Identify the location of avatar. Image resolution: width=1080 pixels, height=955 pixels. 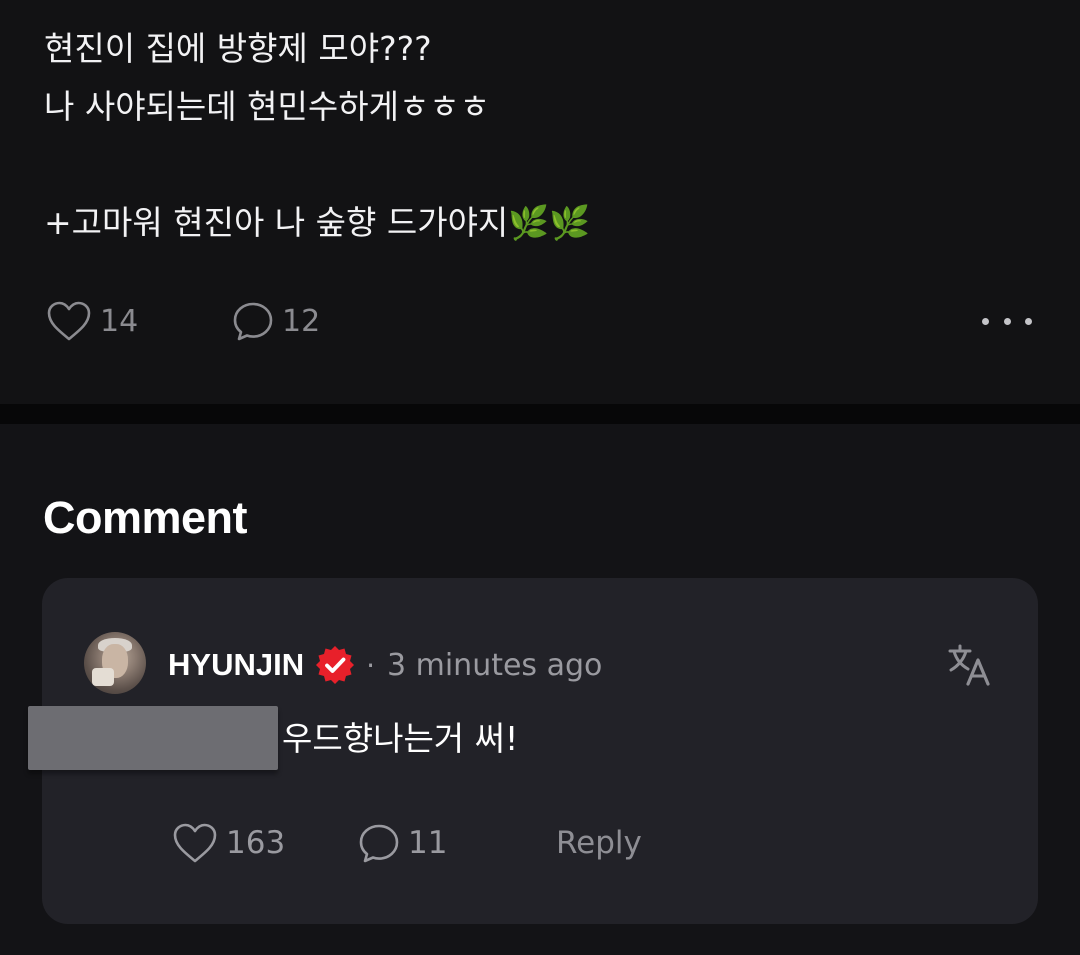
(115, 663).